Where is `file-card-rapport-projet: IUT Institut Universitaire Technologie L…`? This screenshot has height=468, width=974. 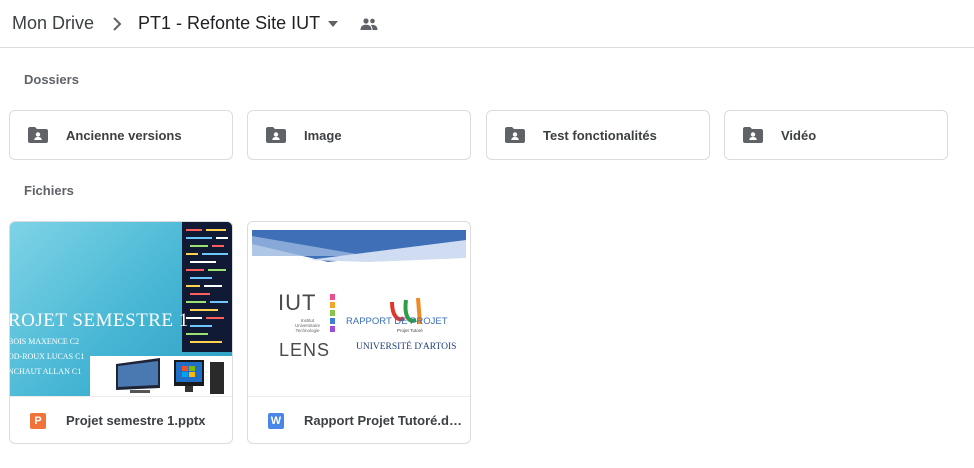 file-card-rapport-projet: IUT Institut Universitaire Technologie L… is located at coordinates (359, 332).